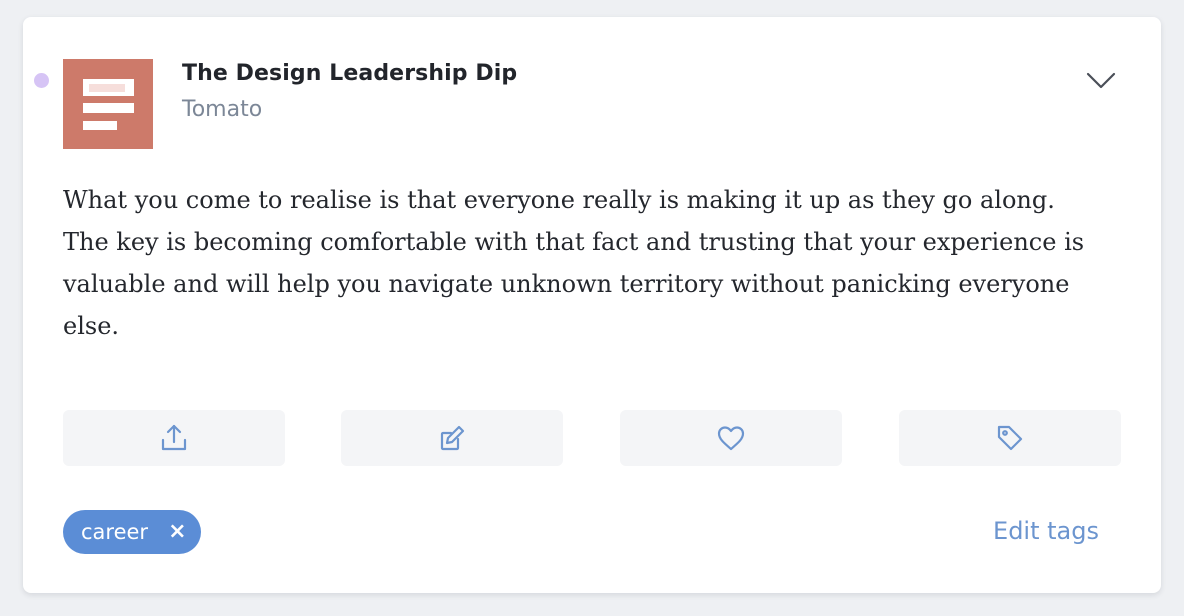 This screenshot has width=1184, height=616. What do you see at coordinates (222, 109) in the screenshot?
I see `highlight-source: Tomato` at bounding box center [222, 109].